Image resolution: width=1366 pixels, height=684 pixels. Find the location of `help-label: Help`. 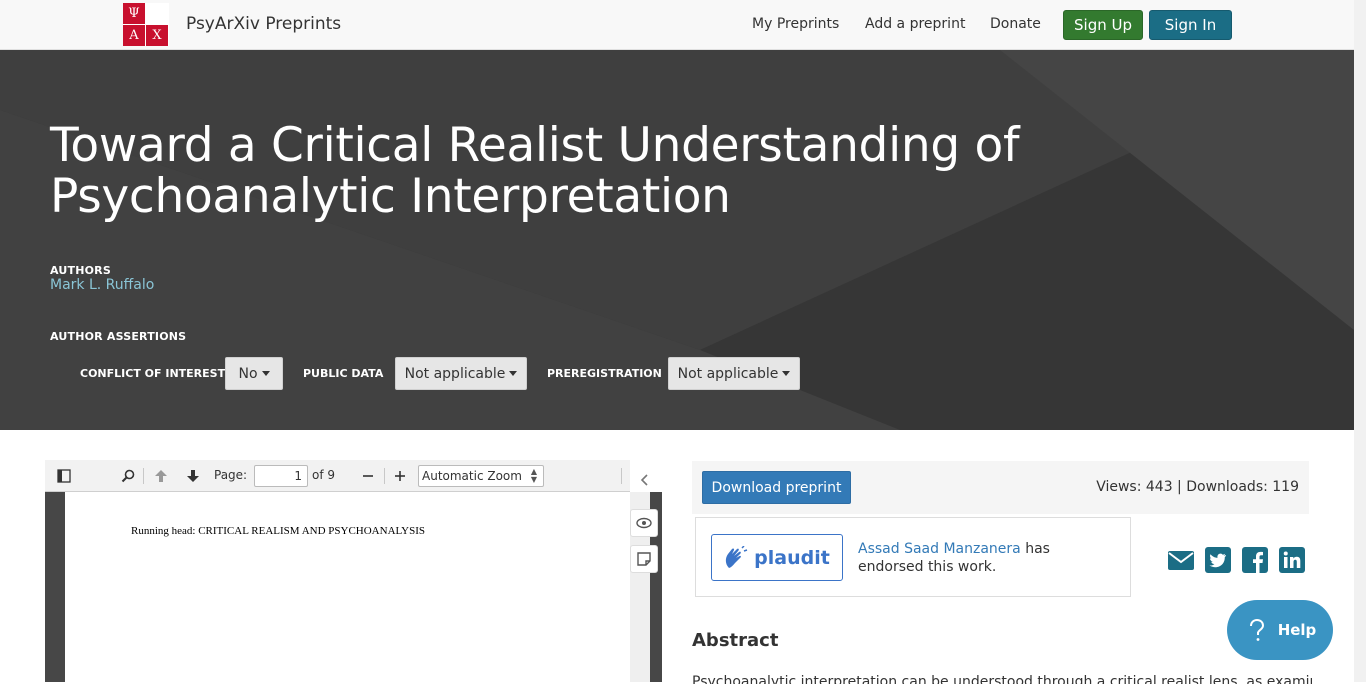

help-label: Help is located at coordinates (1297, 630).